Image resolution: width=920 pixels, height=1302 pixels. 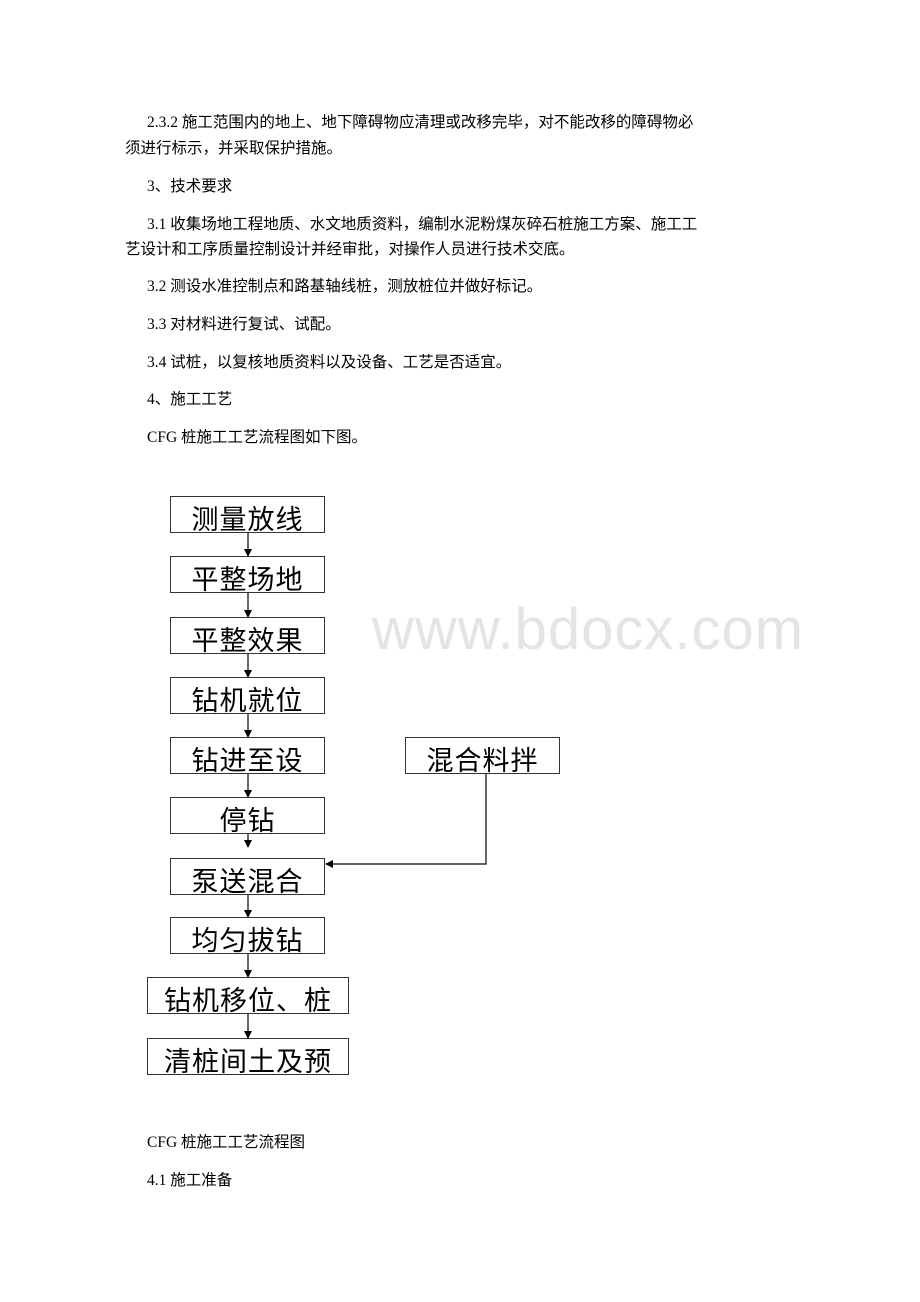 I want to click on flowchart-connectors, so click(x=365, y=785).